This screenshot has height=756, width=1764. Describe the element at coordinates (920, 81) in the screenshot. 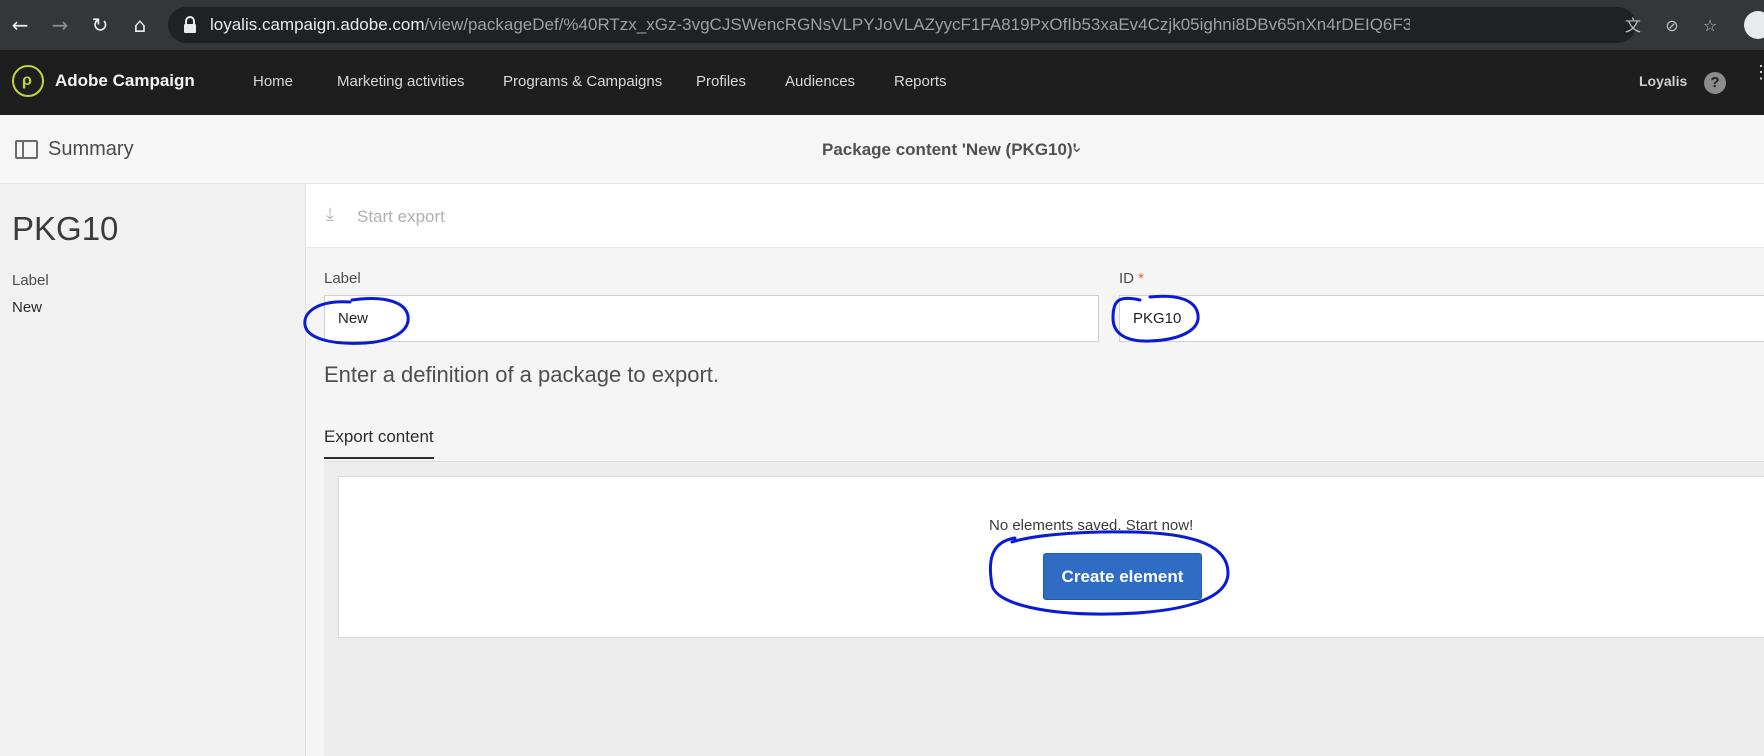

I see `nav-reports: Reports` at that location.